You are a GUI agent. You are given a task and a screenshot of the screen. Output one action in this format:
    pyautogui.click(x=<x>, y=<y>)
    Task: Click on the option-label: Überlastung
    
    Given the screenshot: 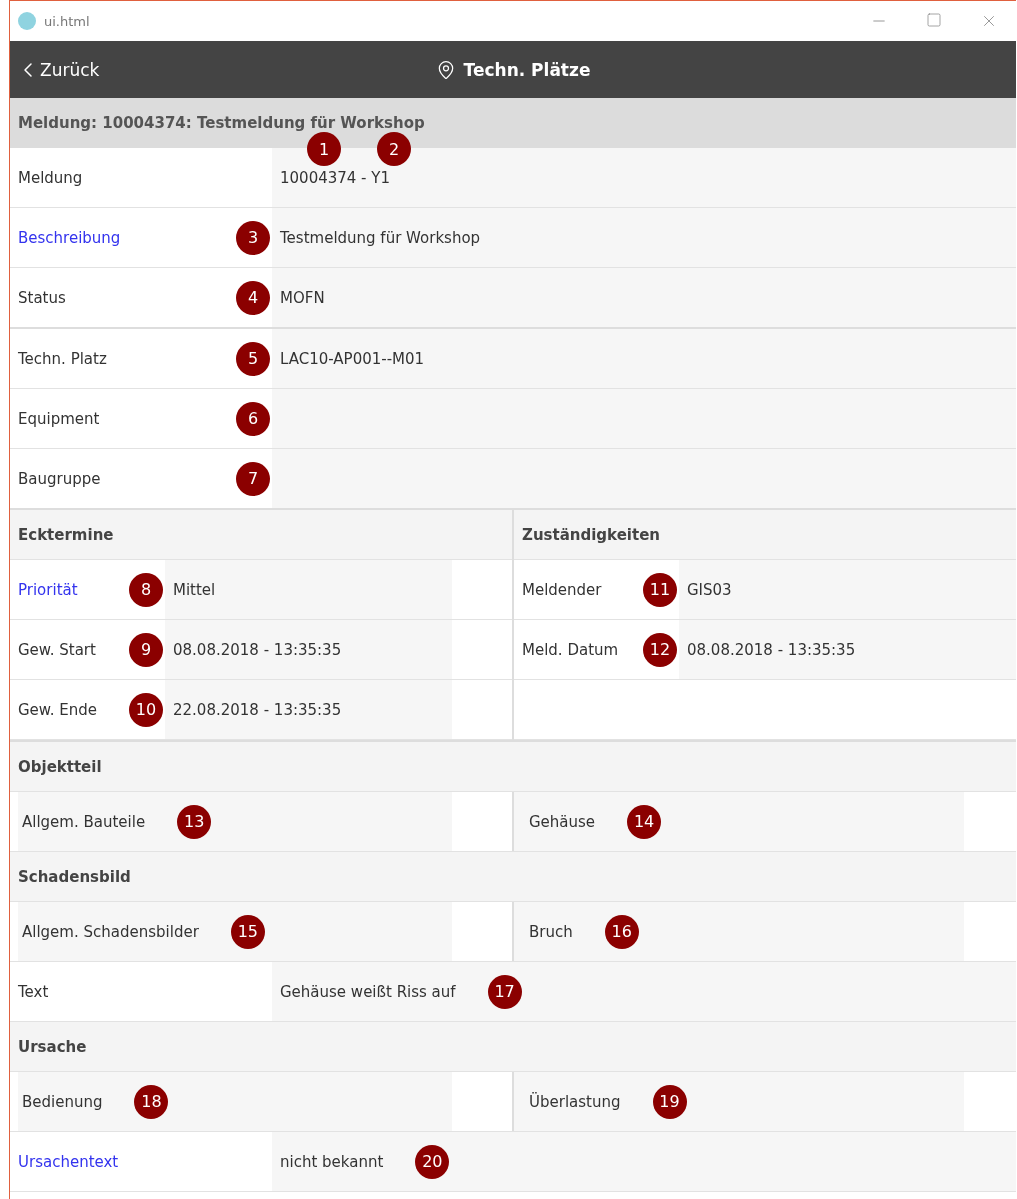 What is the action you would take?
    pyautogui.click(x=575, y=1101)
    